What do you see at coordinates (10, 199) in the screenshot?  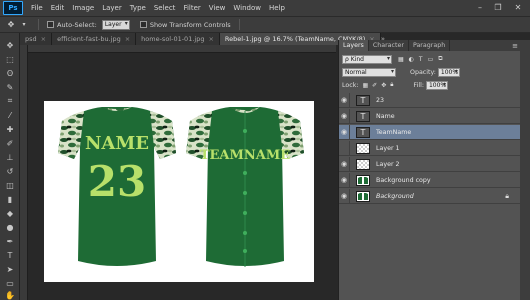 I see `gradient-tool-icon: ▮` at bounding box center [10, 199].